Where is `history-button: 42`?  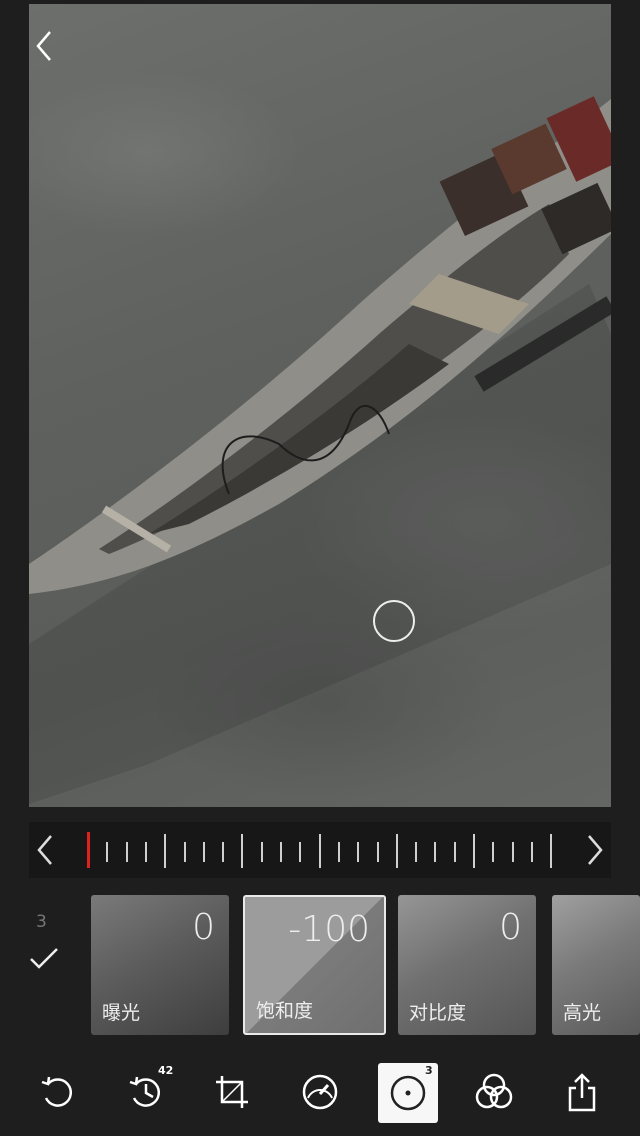 history-button: 42 is located at coordinates (146, 1092).